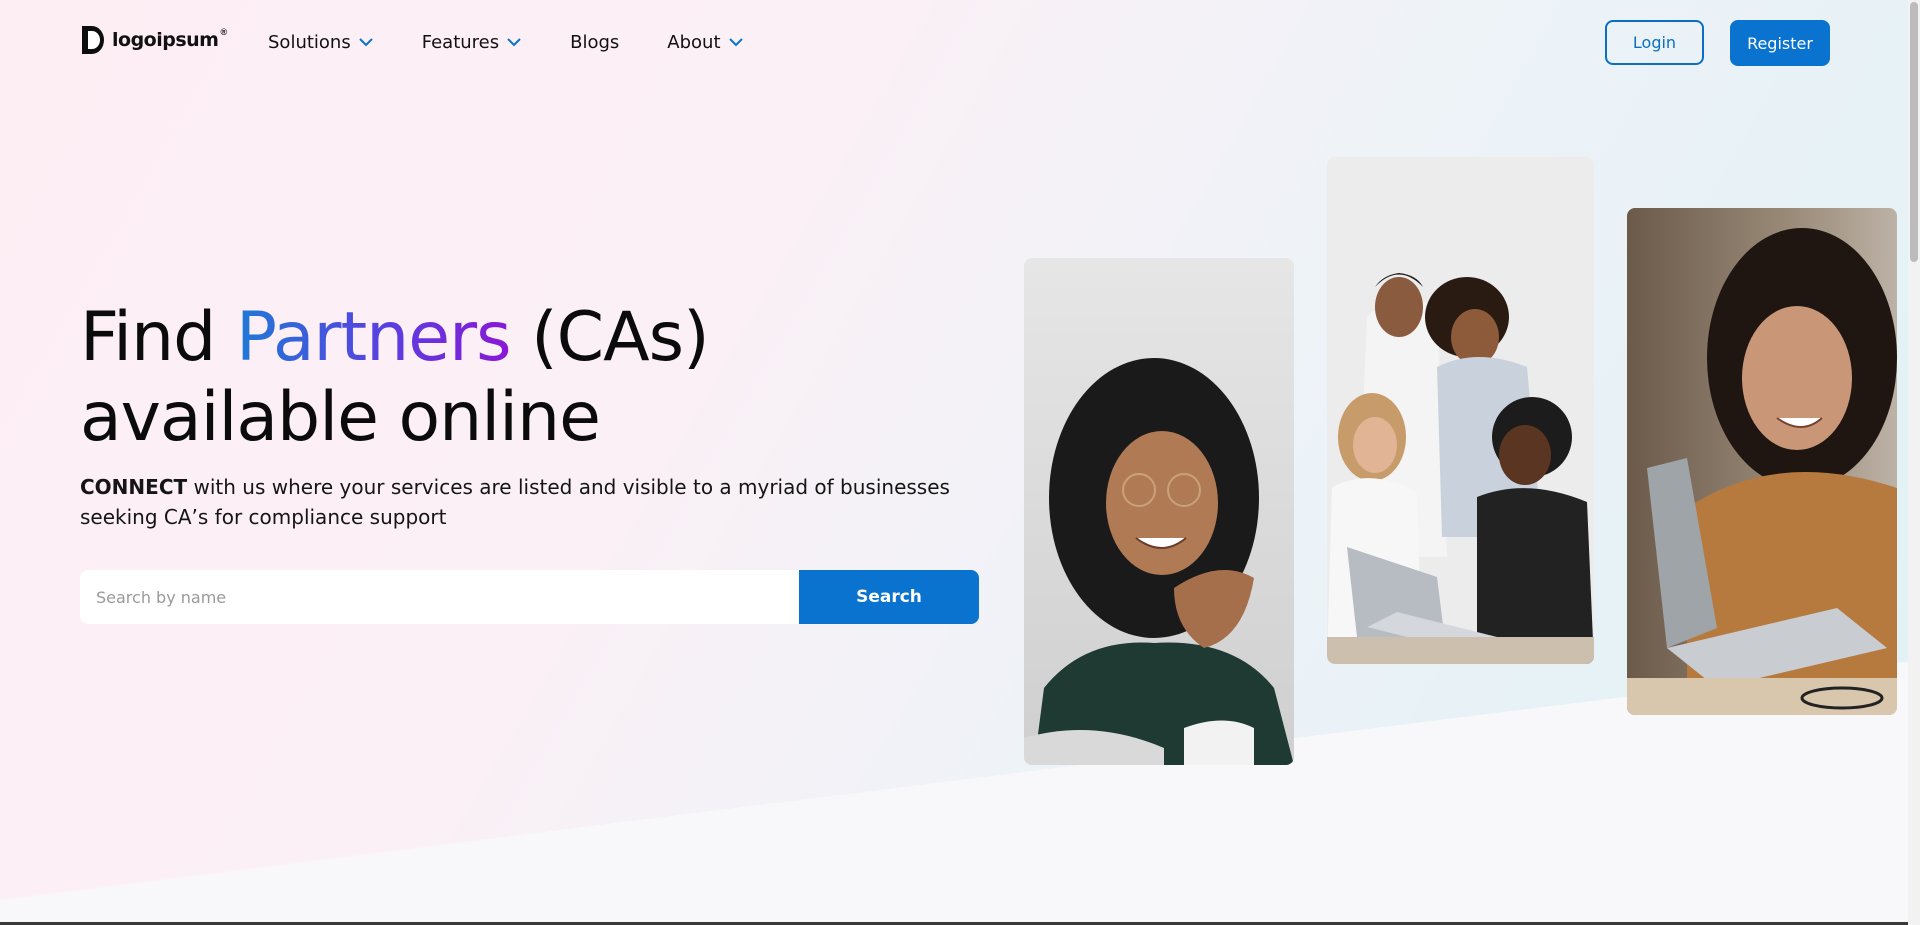 The image size is (1920, 925). What do you see at coordinates (93, 40) in the screenshot?
I see `logo-mark-icon` at bounding box center [93, 40].